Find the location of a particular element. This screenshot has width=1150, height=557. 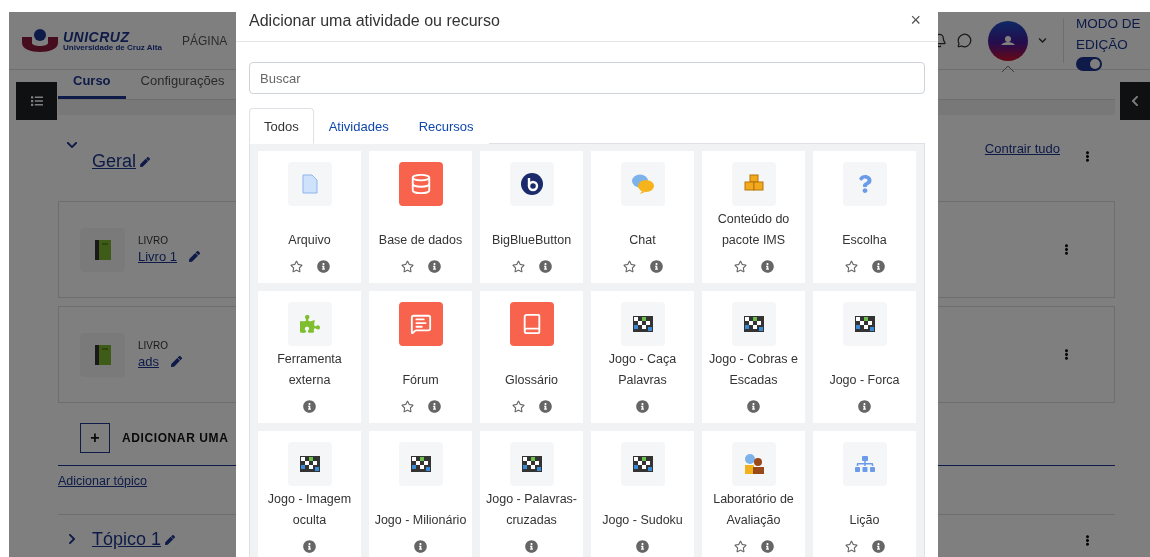

activity-option-card: Jogo - Sudoku is located at coordinates (642, 494).